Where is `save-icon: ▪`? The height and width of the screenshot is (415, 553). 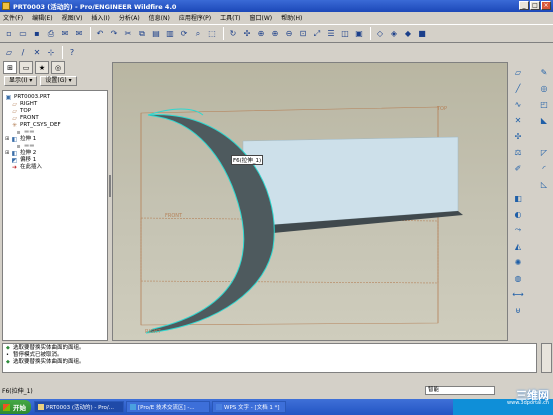
save-icon: ▪ is located at coordinates (37, 34).